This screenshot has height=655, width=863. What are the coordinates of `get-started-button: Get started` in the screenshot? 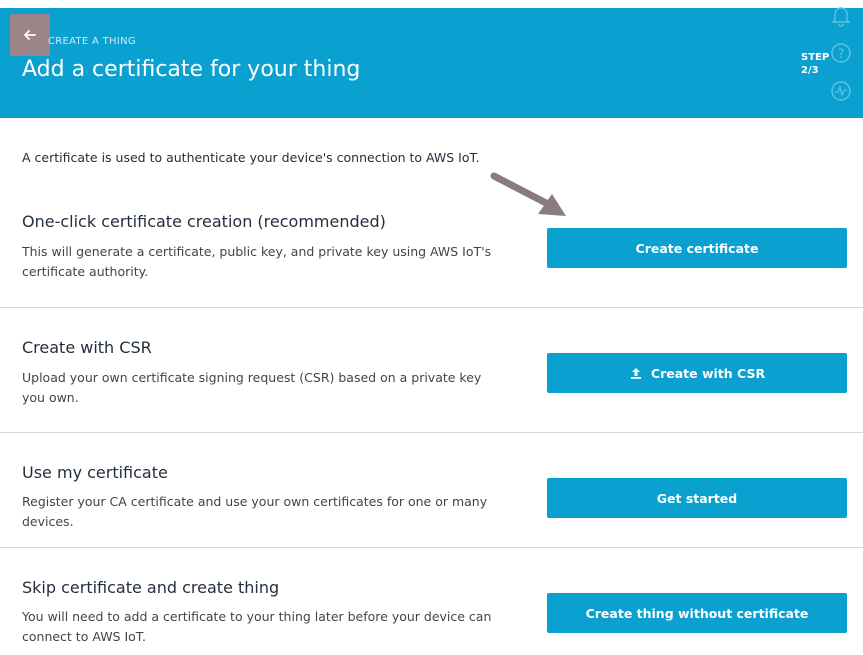 It's located at (697, 498).